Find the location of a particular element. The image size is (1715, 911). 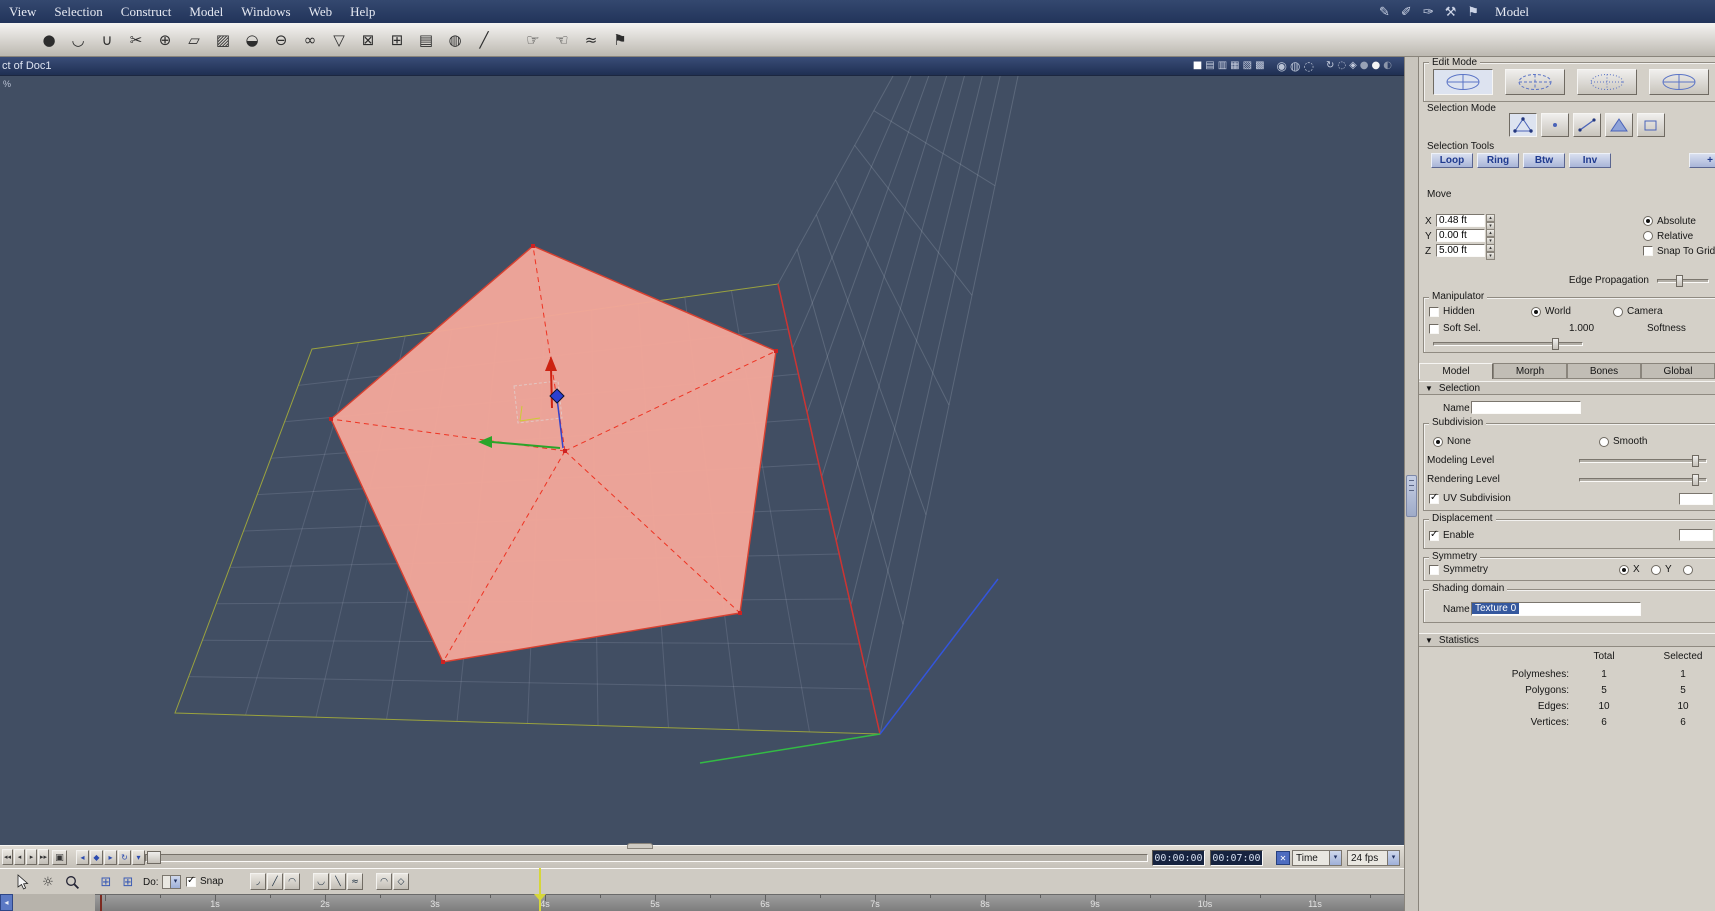

pentagon-face is located at coordinates (553, 454).